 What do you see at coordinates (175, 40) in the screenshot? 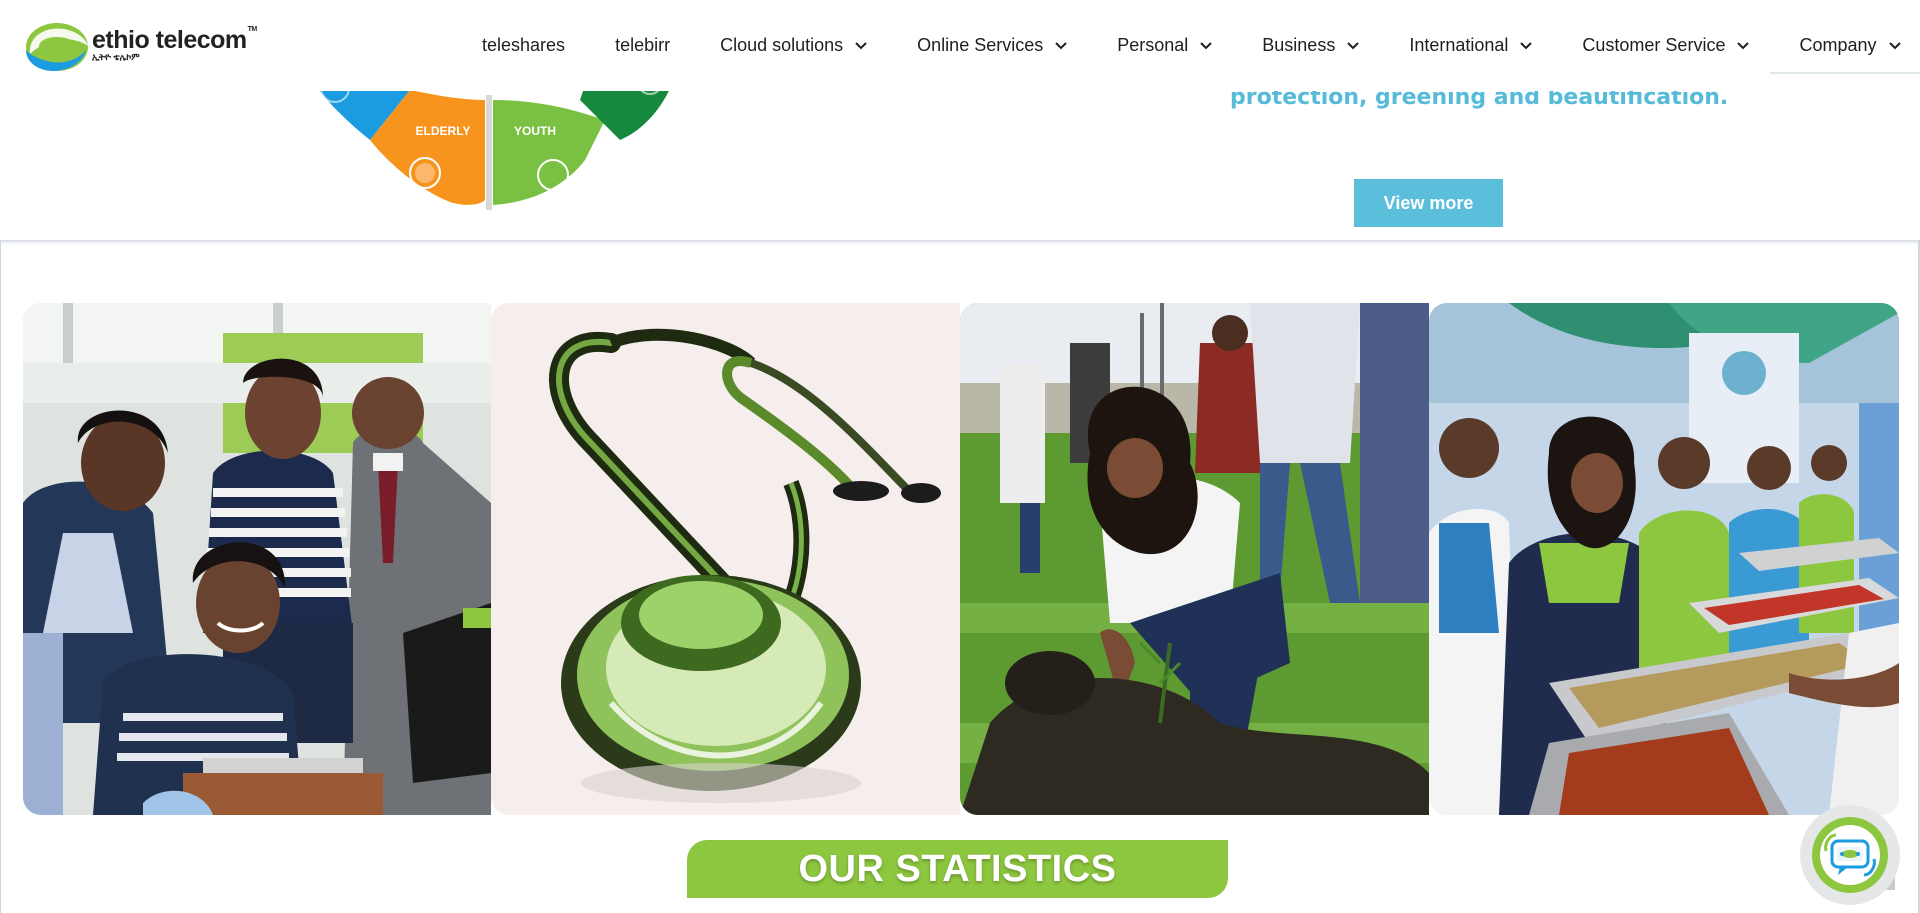
I see `logo-brand-text: ethio telecomTM` at bounding box center [175, 40].